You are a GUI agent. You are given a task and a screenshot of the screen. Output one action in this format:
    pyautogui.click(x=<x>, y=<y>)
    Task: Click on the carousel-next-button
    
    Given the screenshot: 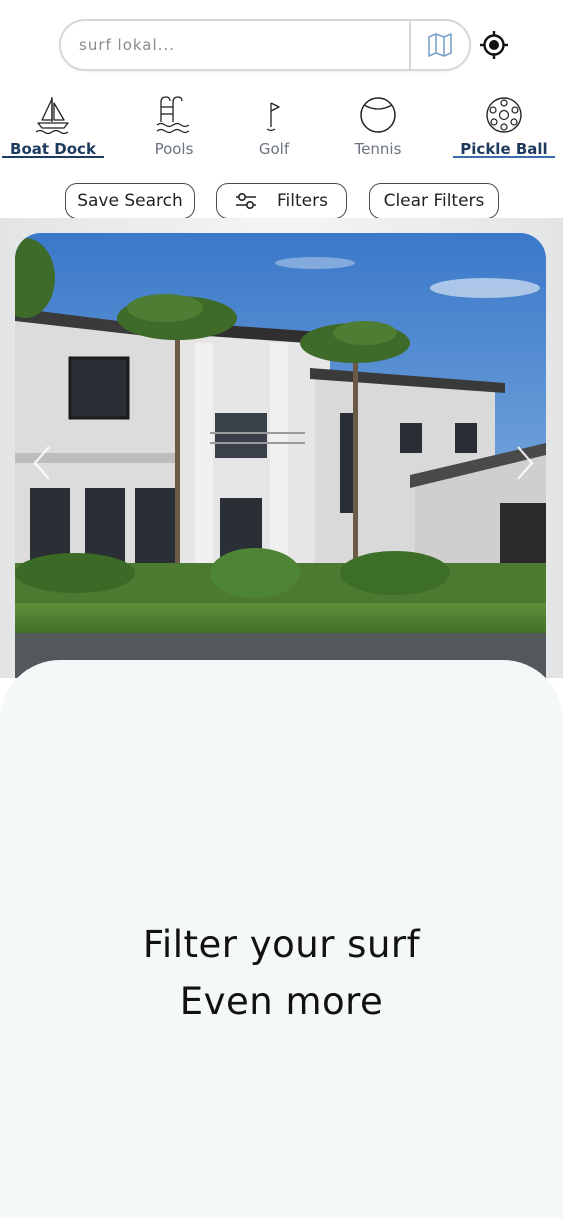 What is the action you would take?
    pyautogui.click(x=525, y=463)
    